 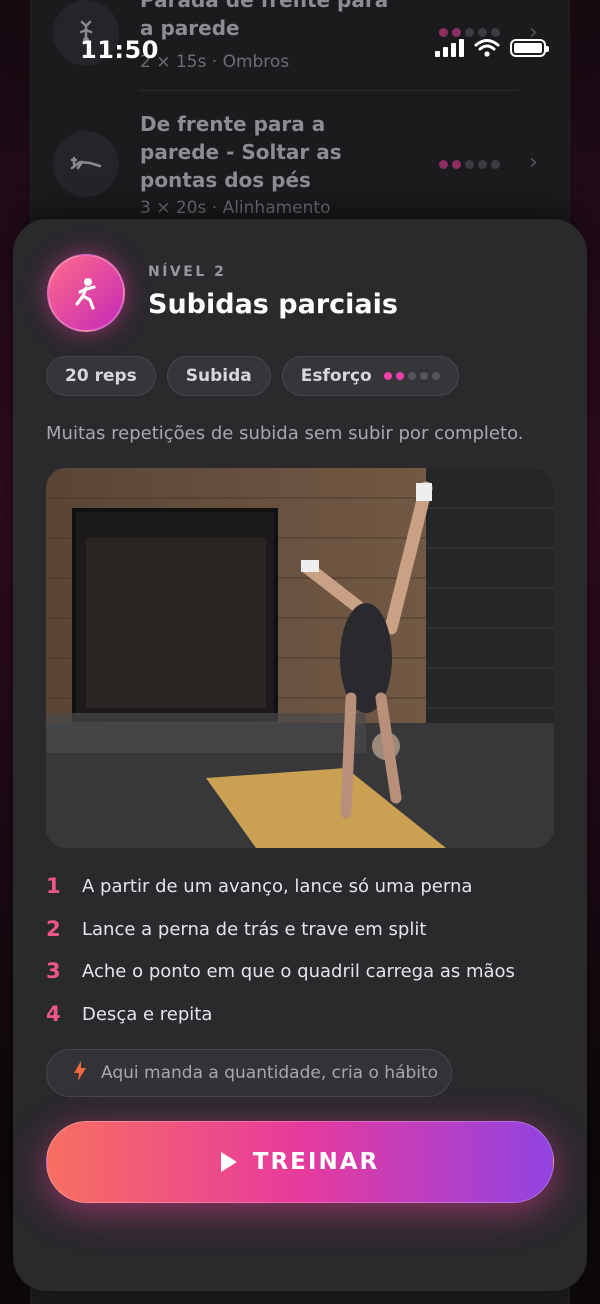 I want to click on chip-row: 20 reps Subida Esforço, so click(x=252, y=376).